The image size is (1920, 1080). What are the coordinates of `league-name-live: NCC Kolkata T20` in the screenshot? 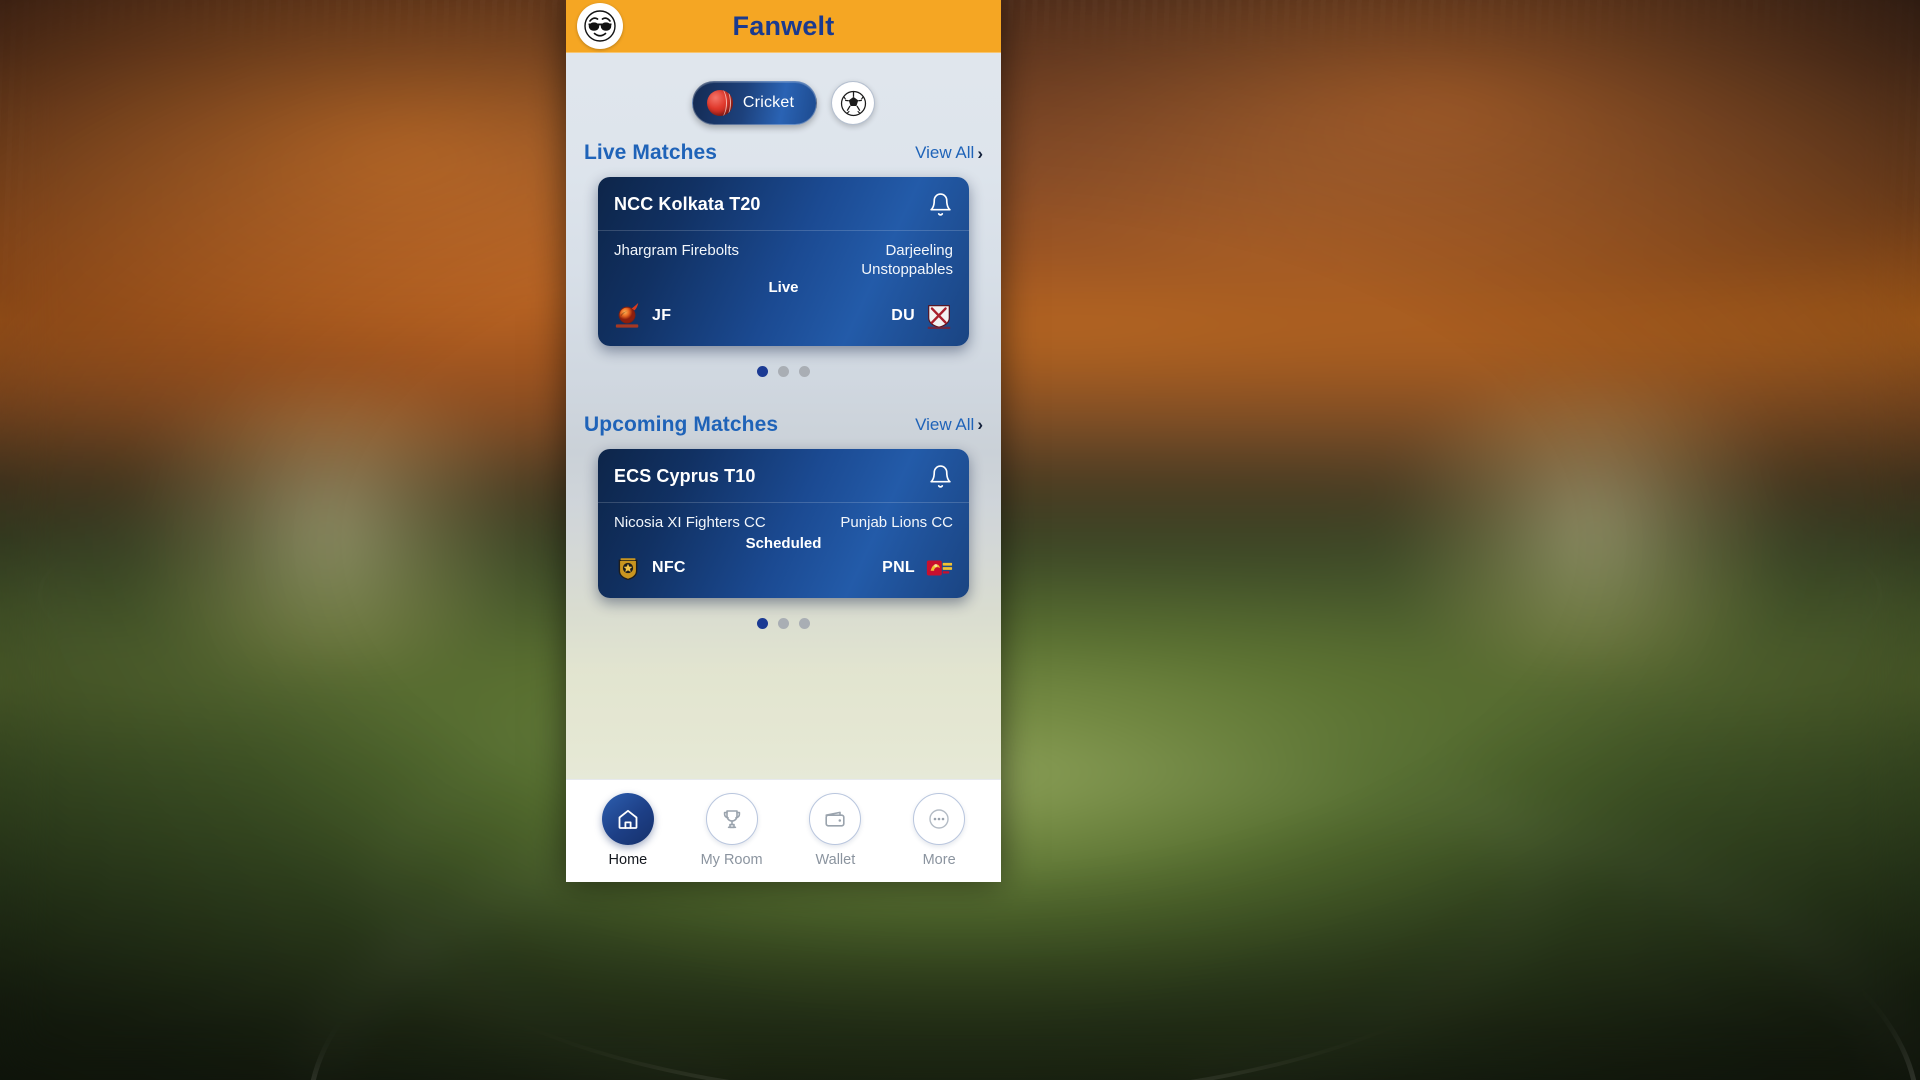 It's located at (687, 204).